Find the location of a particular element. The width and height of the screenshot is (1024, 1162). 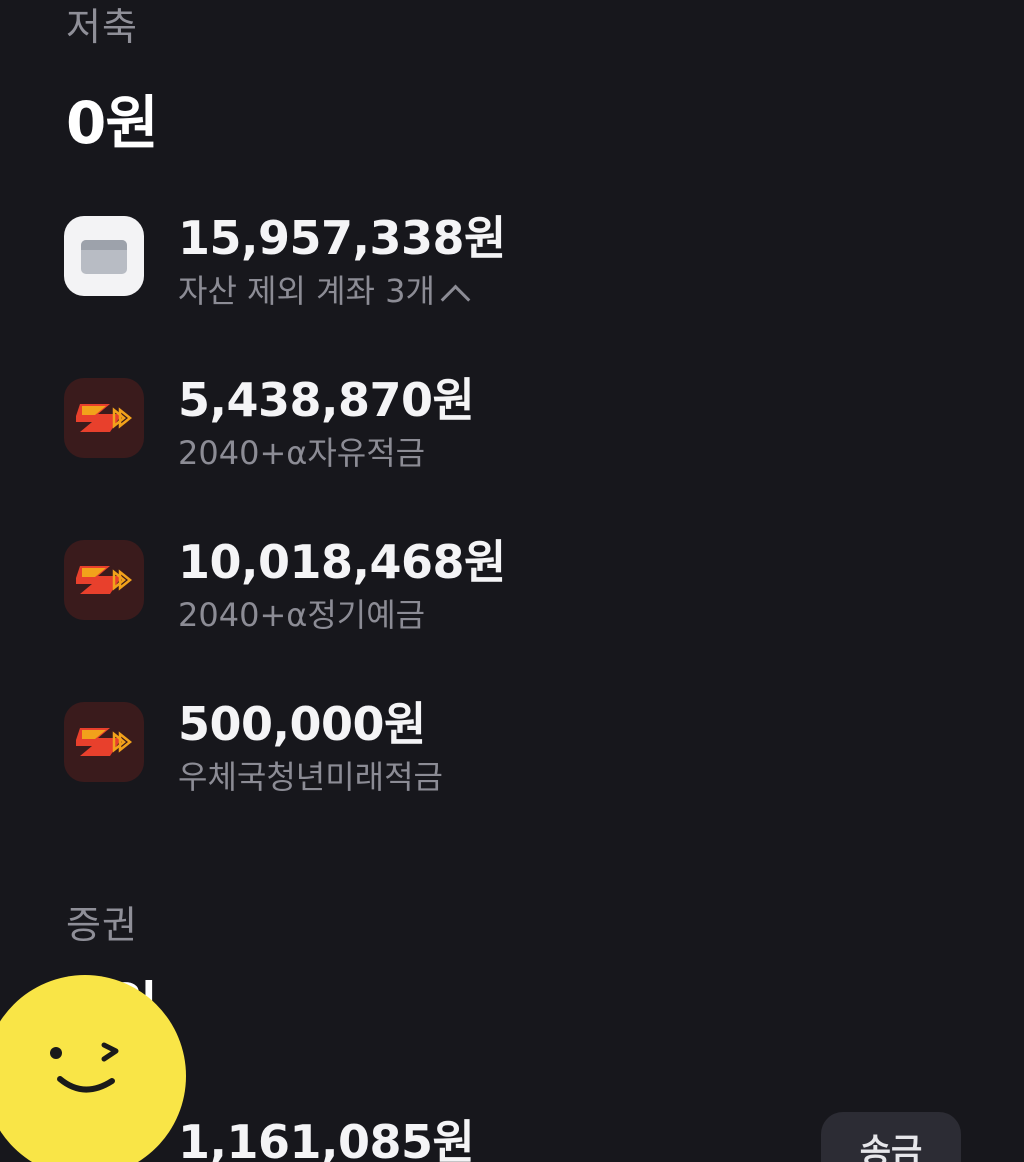

account-row: 500,000원 우체국청년미래적금 is located at coordinates (514, 746).